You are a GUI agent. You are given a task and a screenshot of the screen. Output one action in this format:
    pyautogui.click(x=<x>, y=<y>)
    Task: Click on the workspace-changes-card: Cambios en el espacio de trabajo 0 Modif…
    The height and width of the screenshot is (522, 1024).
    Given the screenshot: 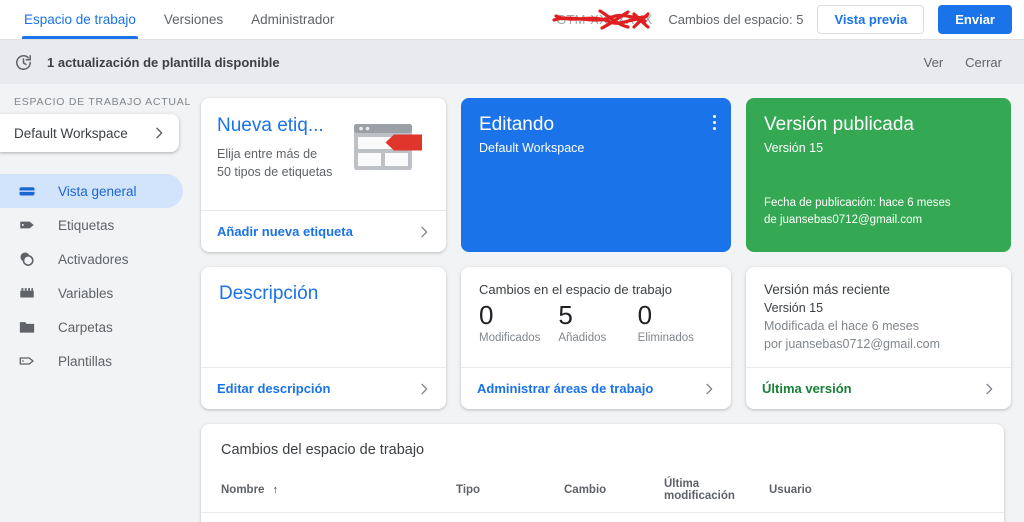 What is the action you would take?
    pyautogui.click(x=596, y=338)
    